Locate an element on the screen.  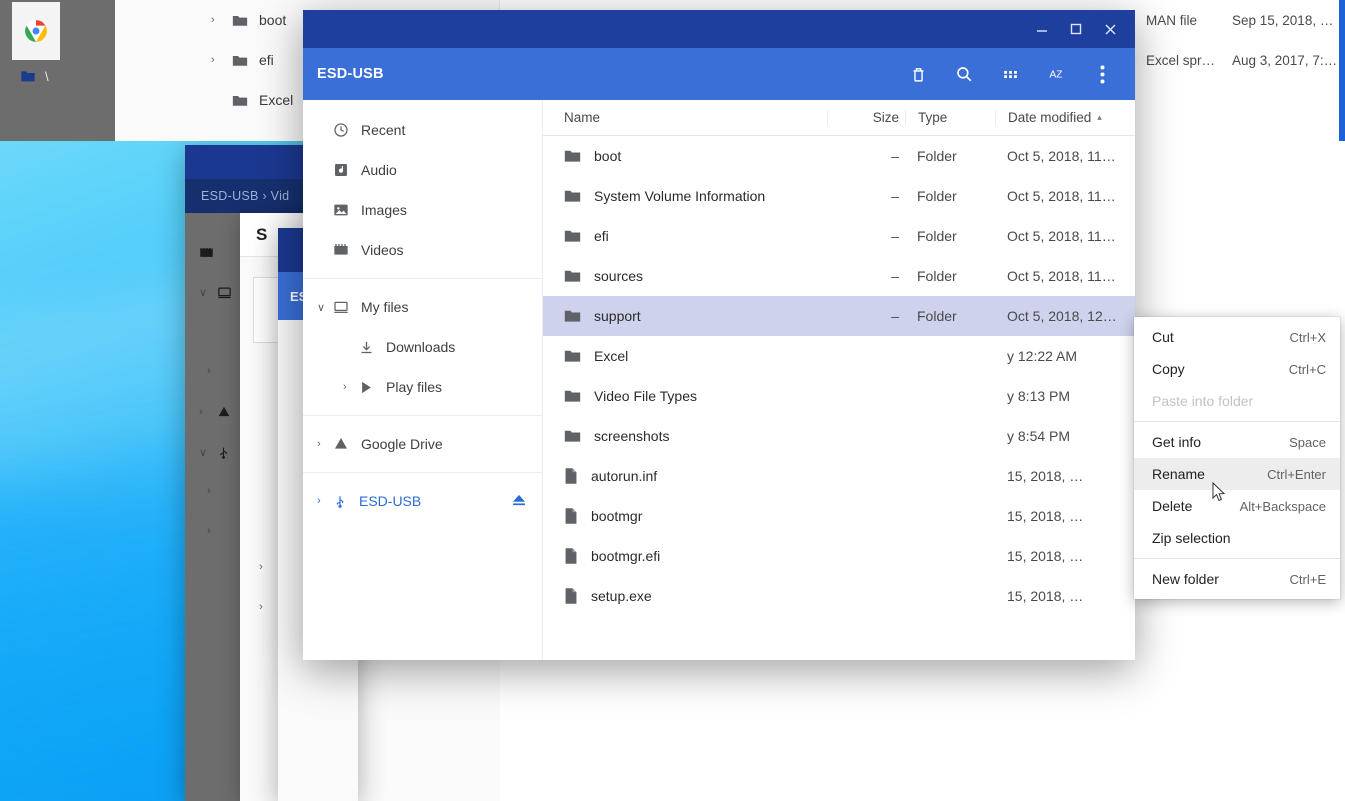
close-button is located at coordinates (1110, 29).